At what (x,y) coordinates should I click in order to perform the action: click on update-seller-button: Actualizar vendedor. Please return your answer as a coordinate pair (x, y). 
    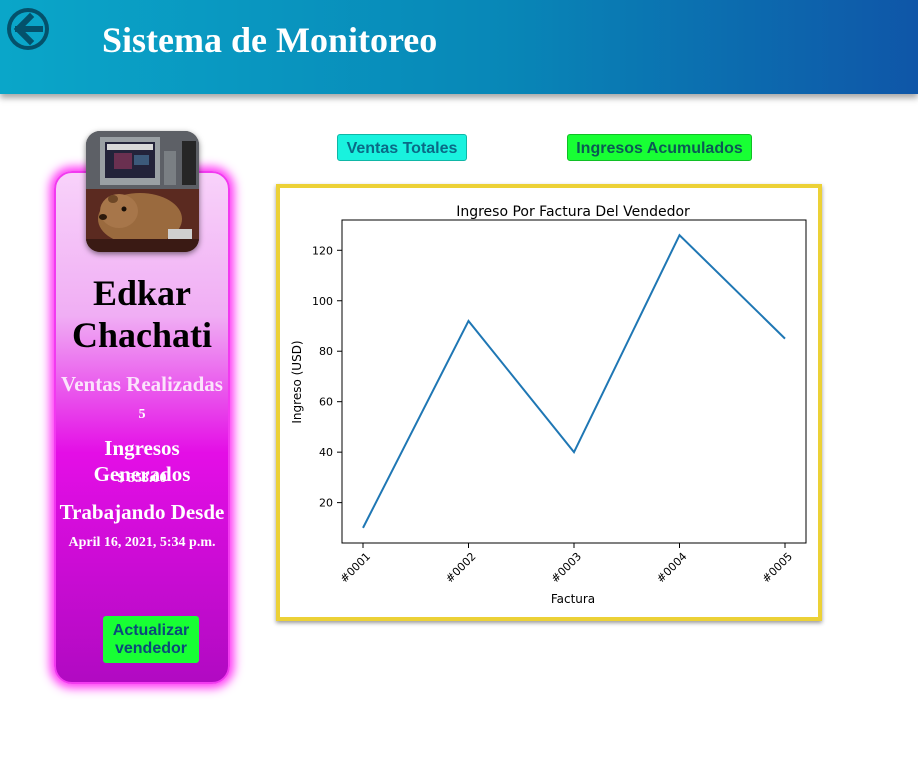
    Looking at the image, I should click on (151, 639).